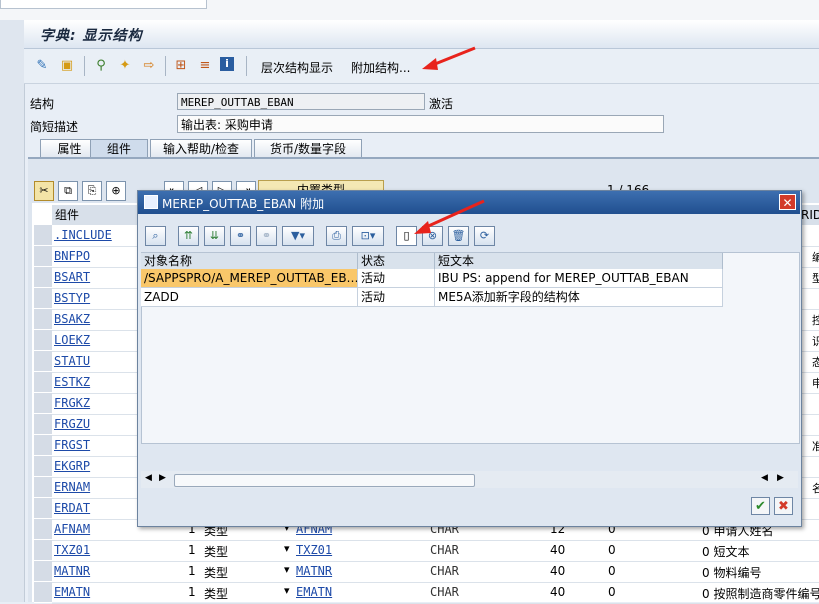  Describe the element at coordinates (396, 261) in the screenshot. I see `column-status: 状态` at that location.